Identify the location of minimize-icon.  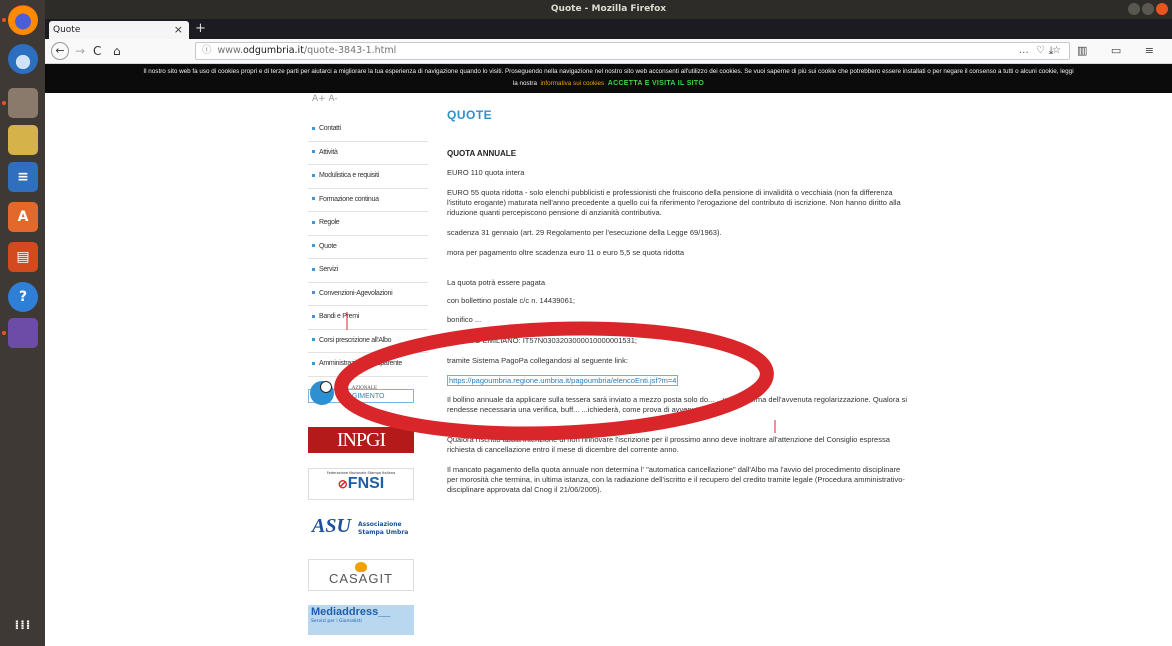
(1134, 9).